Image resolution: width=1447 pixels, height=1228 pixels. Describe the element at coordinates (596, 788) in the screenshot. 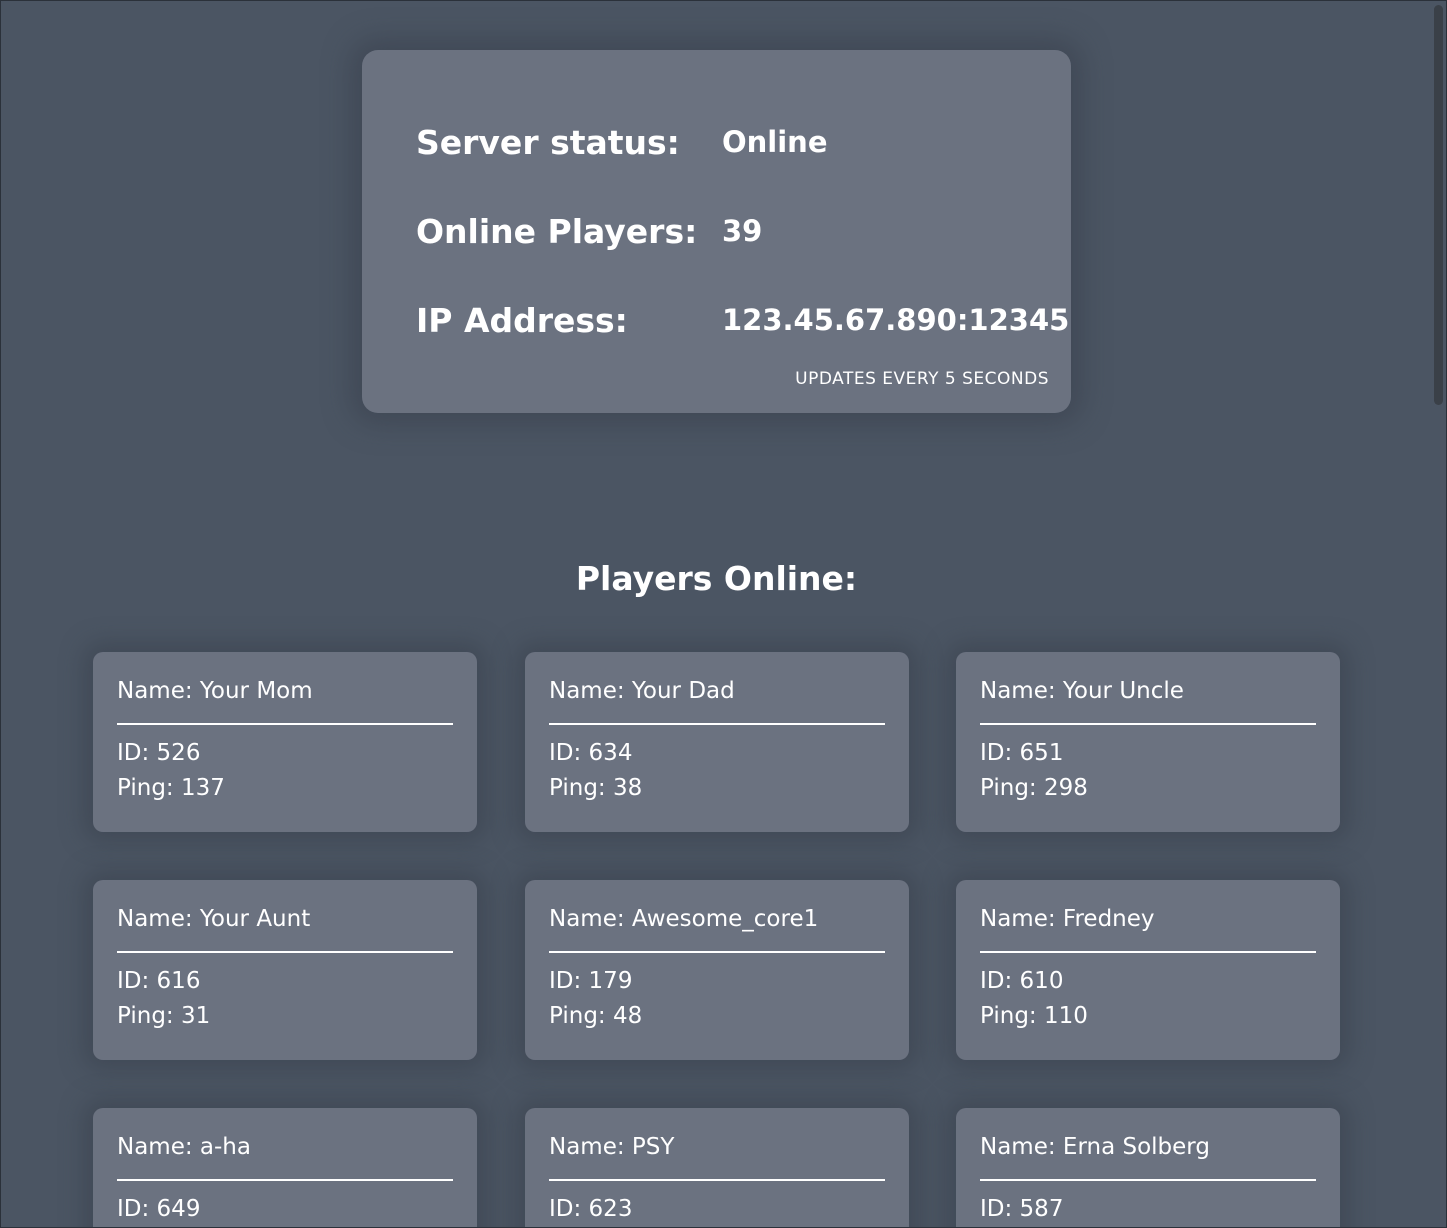

I see `player-ping: Ping: 38` at that location.